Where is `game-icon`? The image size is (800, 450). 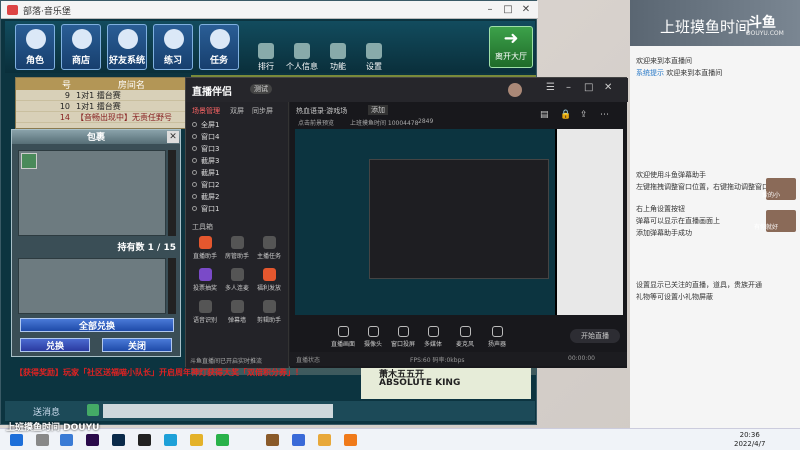
game-icon is located at coordinates (272, 440).